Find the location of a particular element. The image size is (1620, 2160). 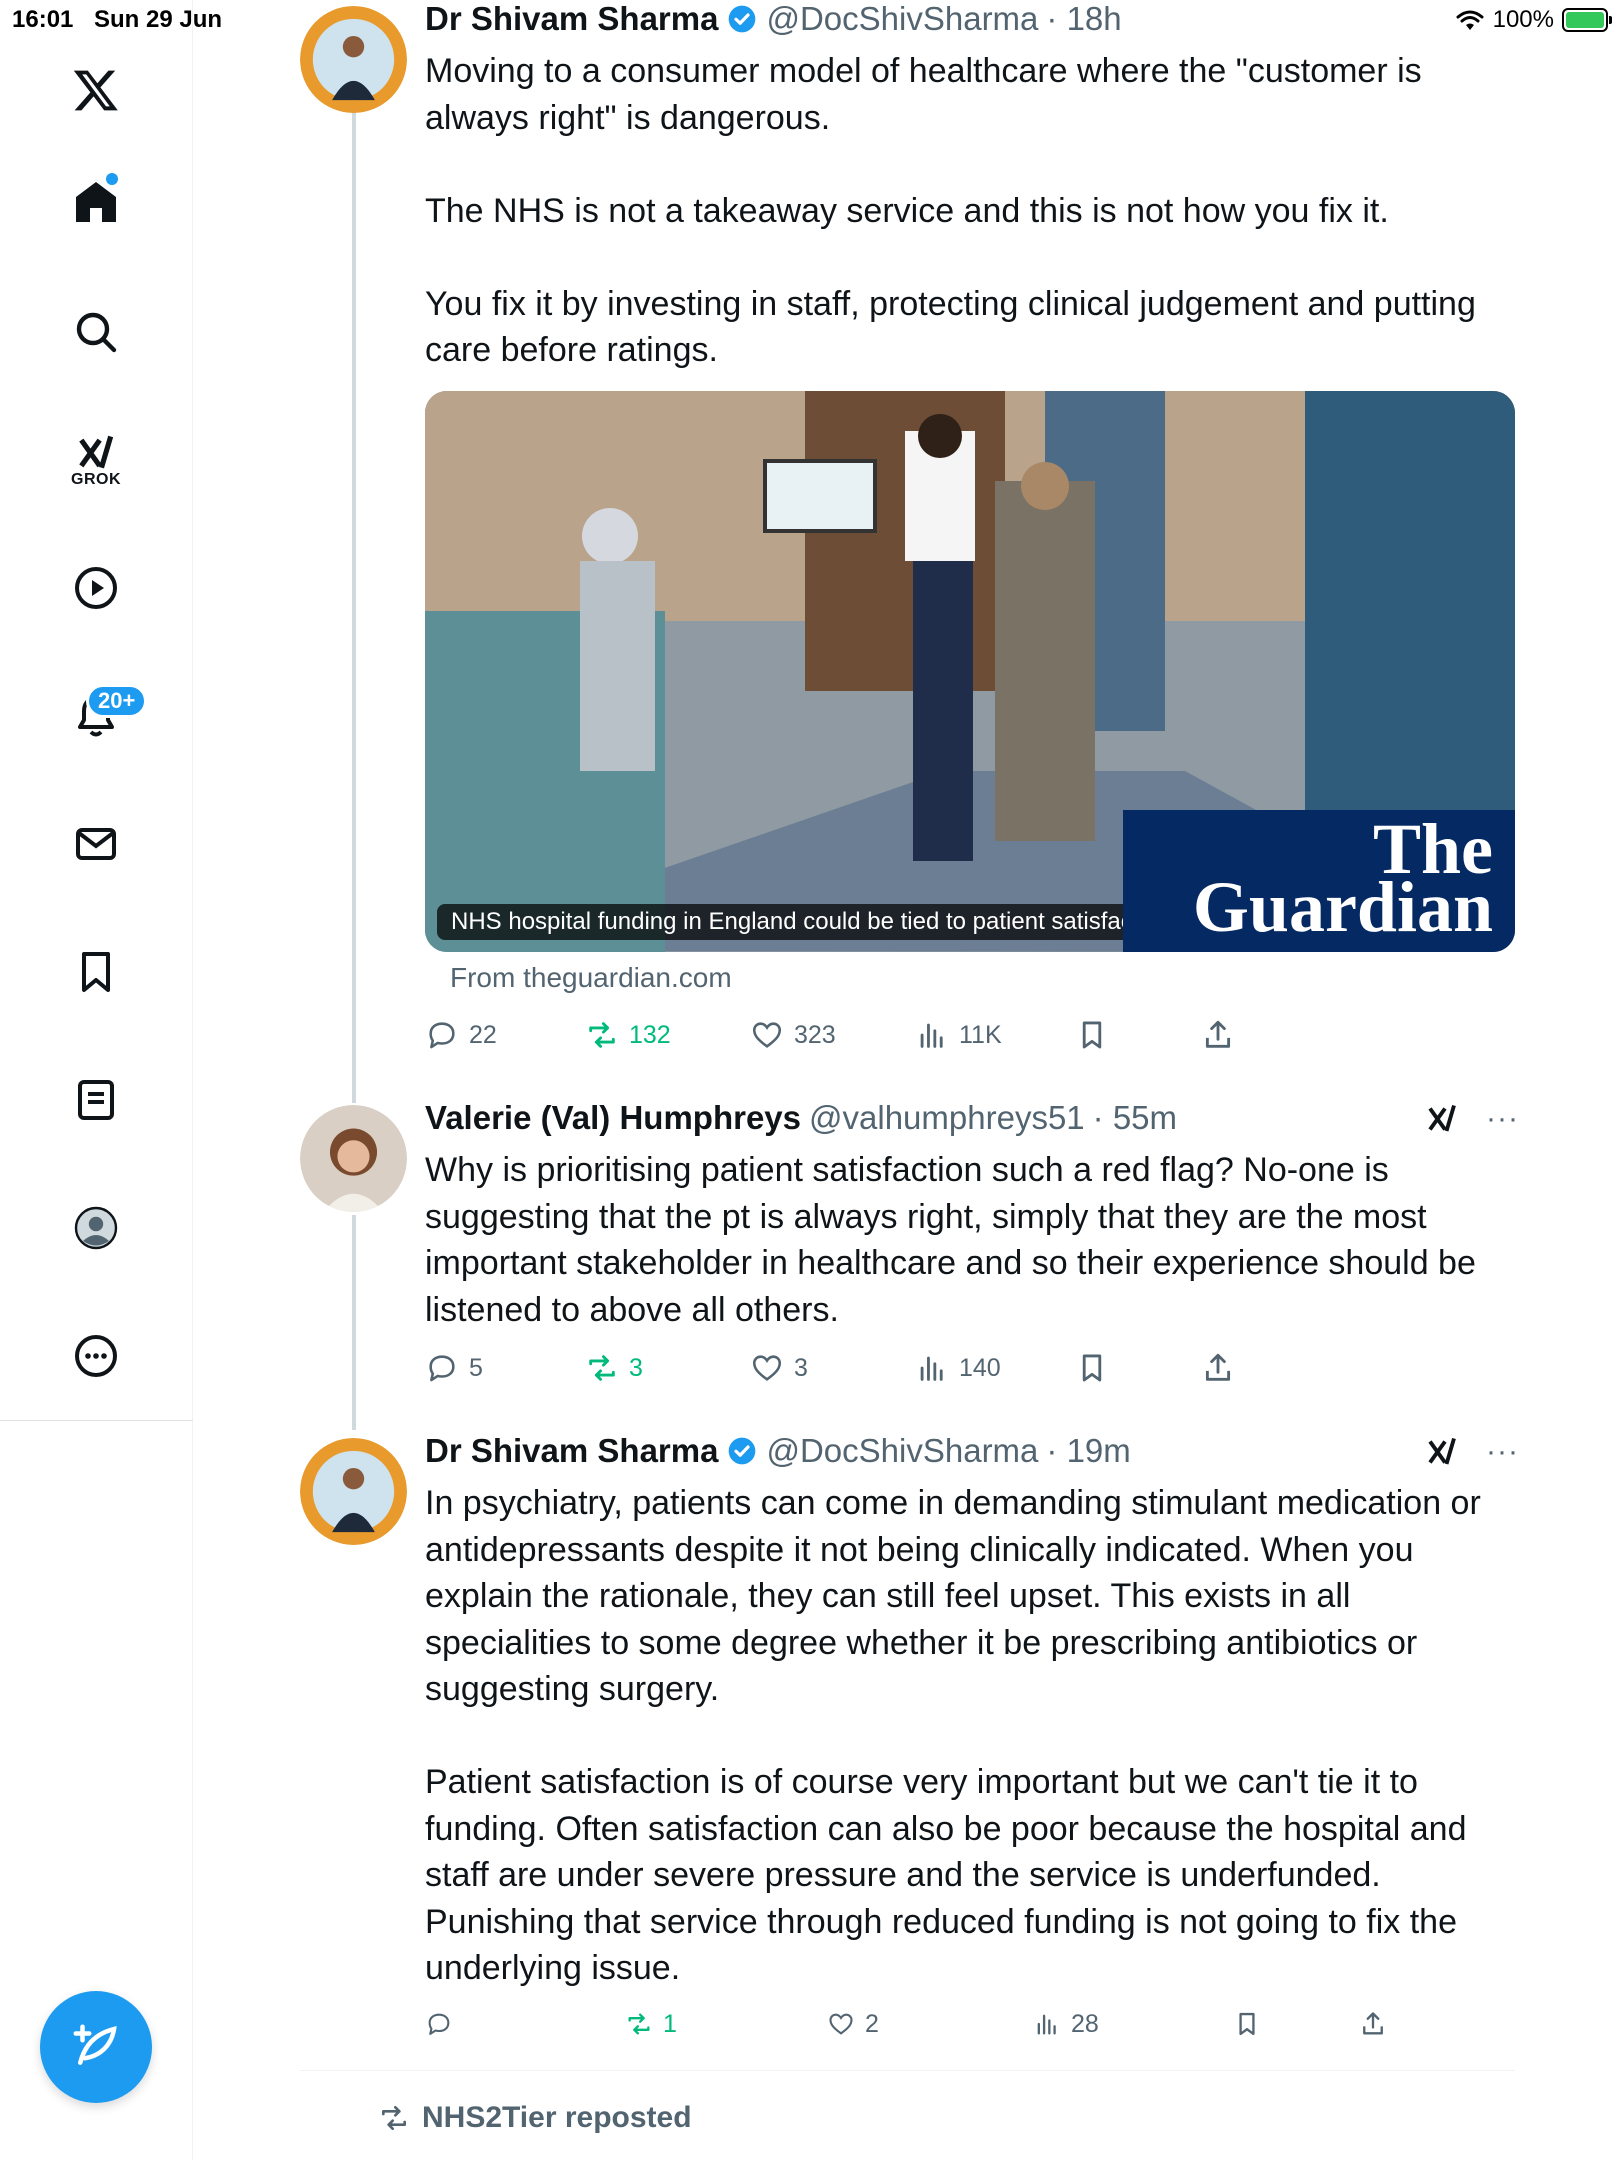

sidebar-item-messages is located at coordinates (96, 844).